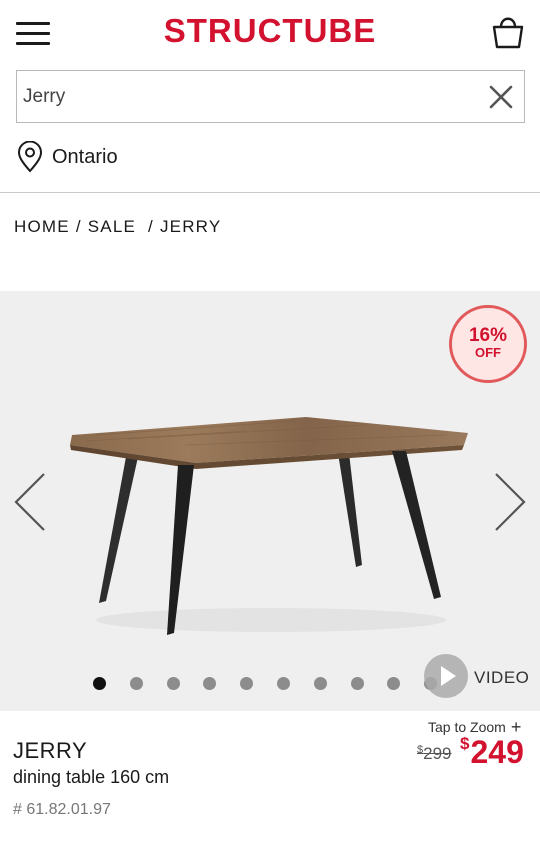 The height and width of the screenshot is (851, 540). Describe the element at coordinates (465, 743) in the screenshot. I see `sale-price-currency: $` at that location.